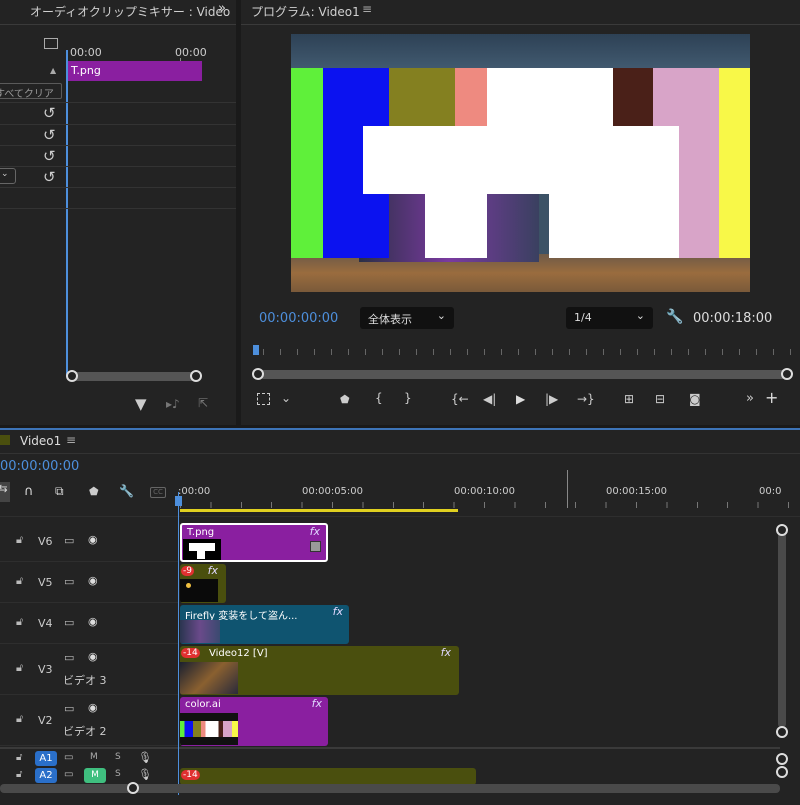  I want to click on solo-button-a1: S, so click(118, 757).